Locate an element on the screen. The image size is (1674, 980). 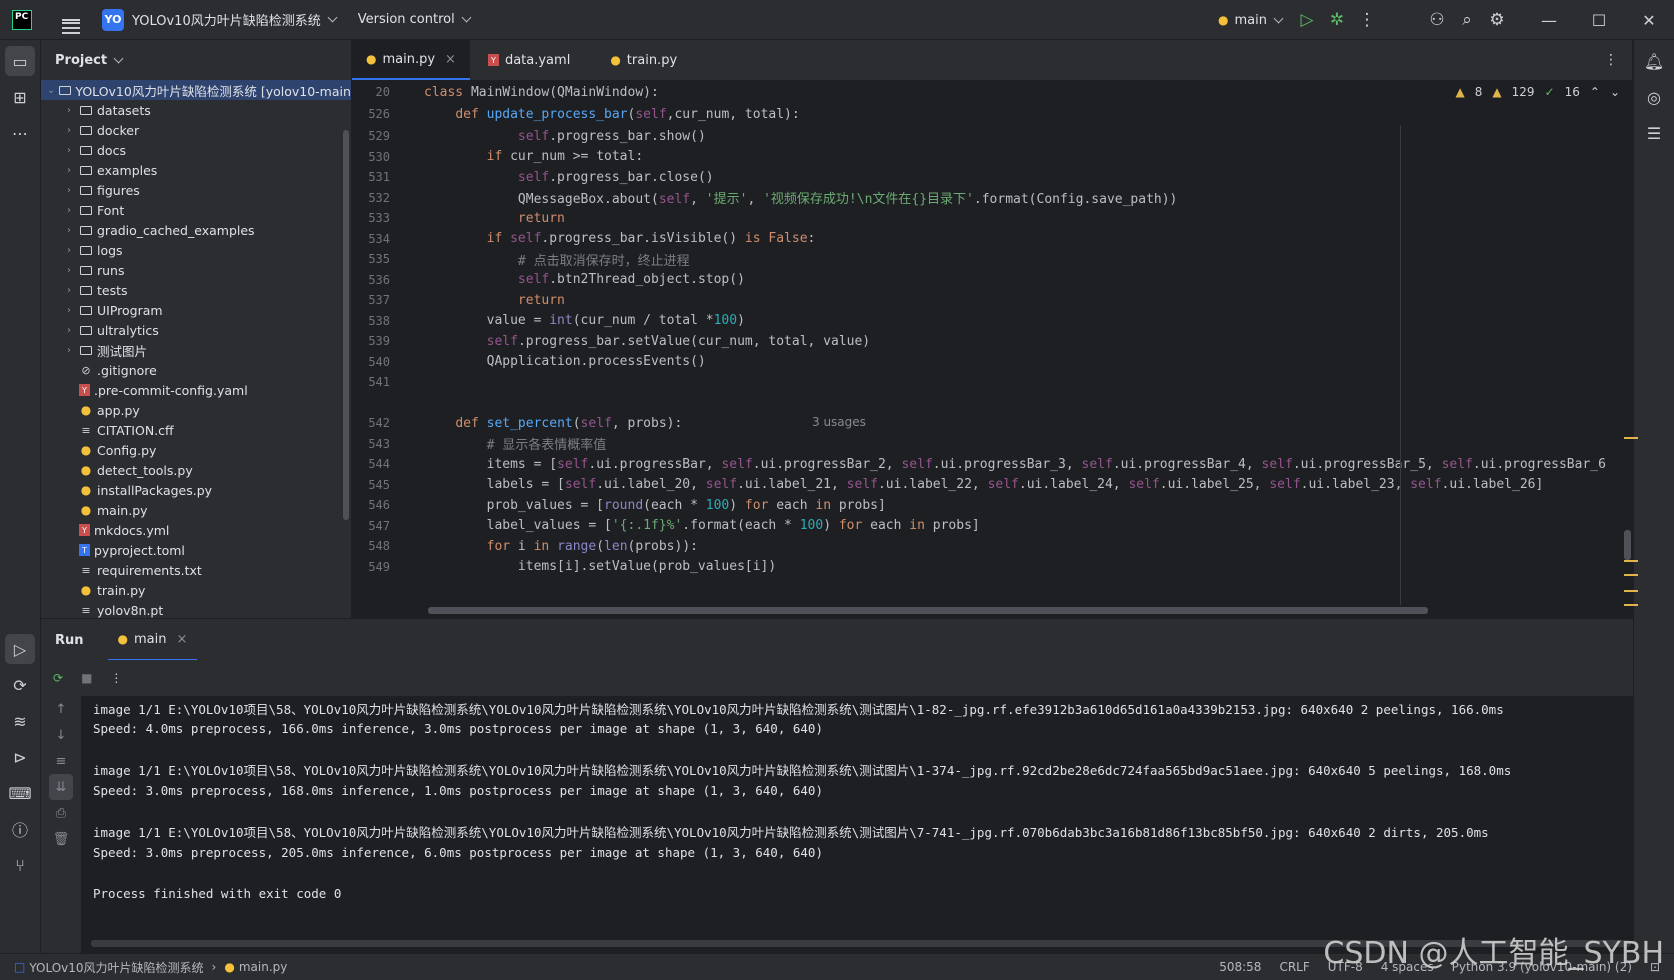
tree-item: ● main.py is located at coordinates (196, 510).